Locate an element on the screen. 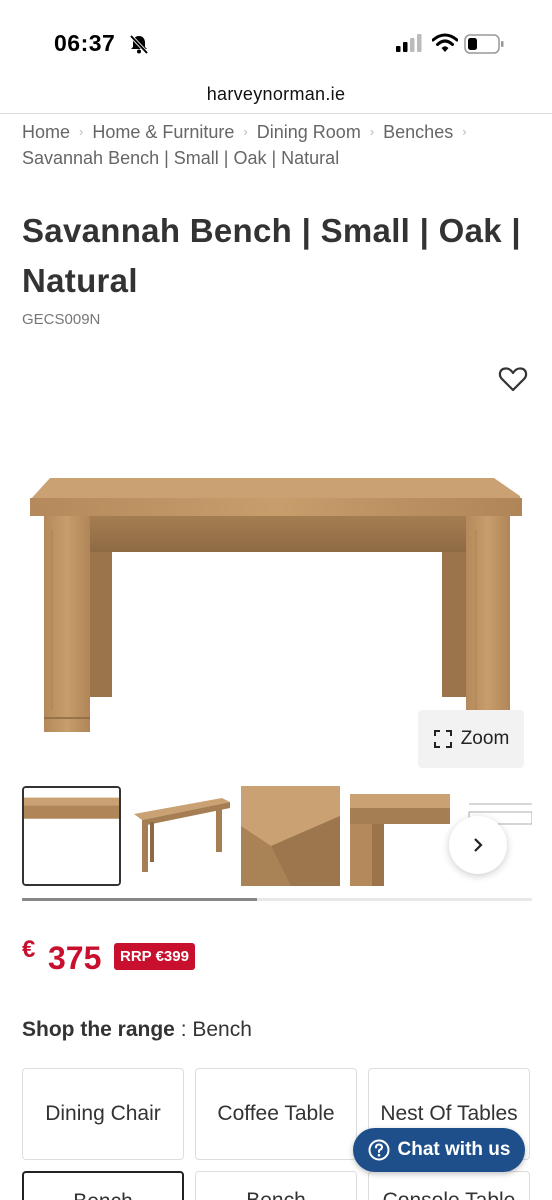  status-time: 06:37 is located at coordinates (85, 43).